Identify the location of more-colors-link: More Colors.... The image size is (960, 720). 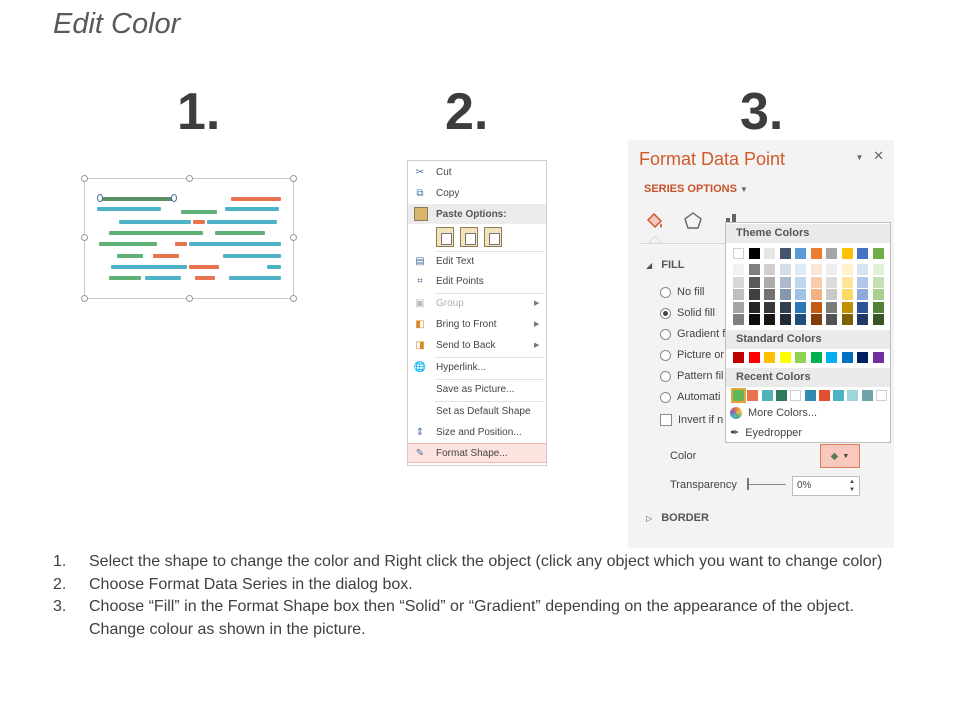
(773, 413).